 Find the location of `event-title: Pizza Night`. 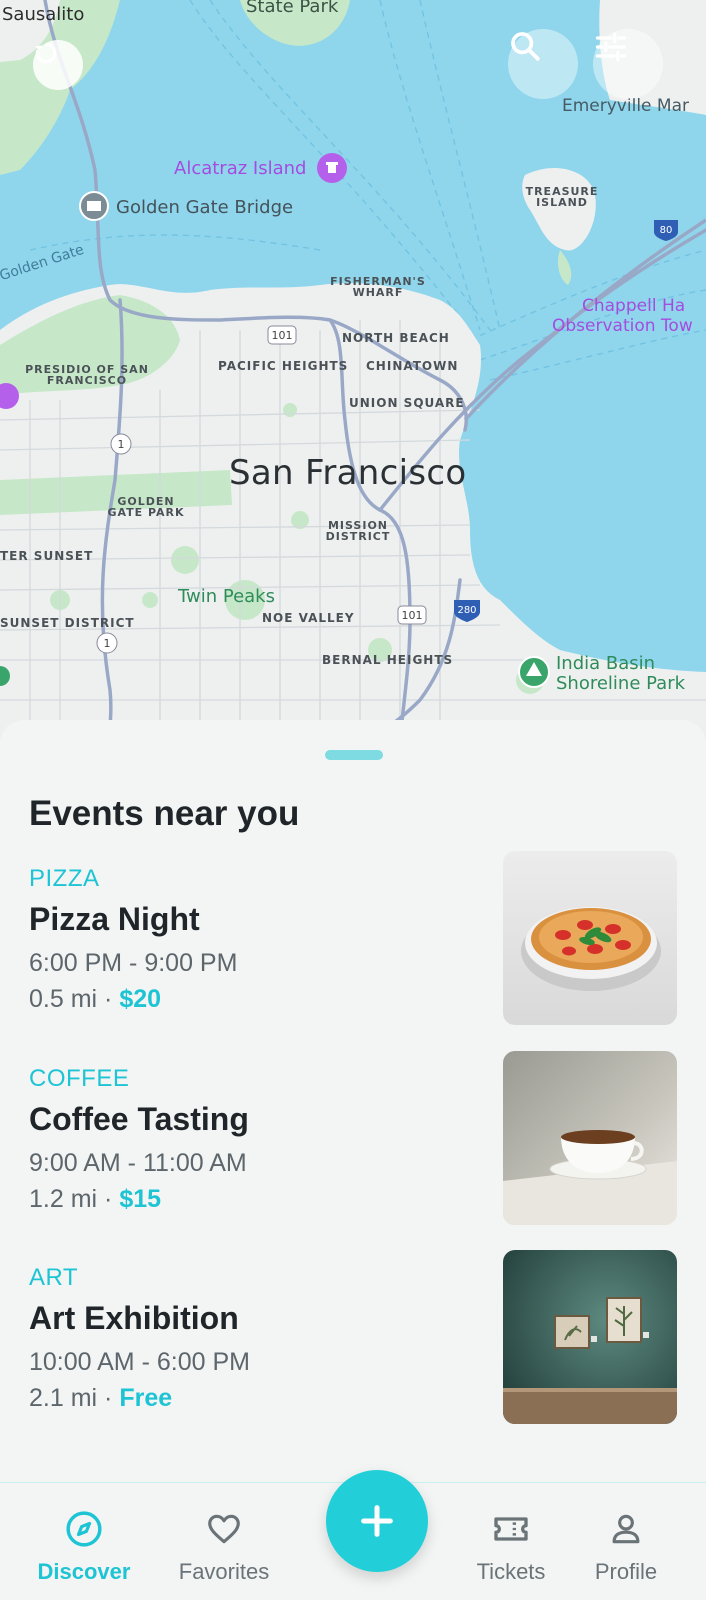

event-title: Pizza Night is located at coordinates (114, 919).